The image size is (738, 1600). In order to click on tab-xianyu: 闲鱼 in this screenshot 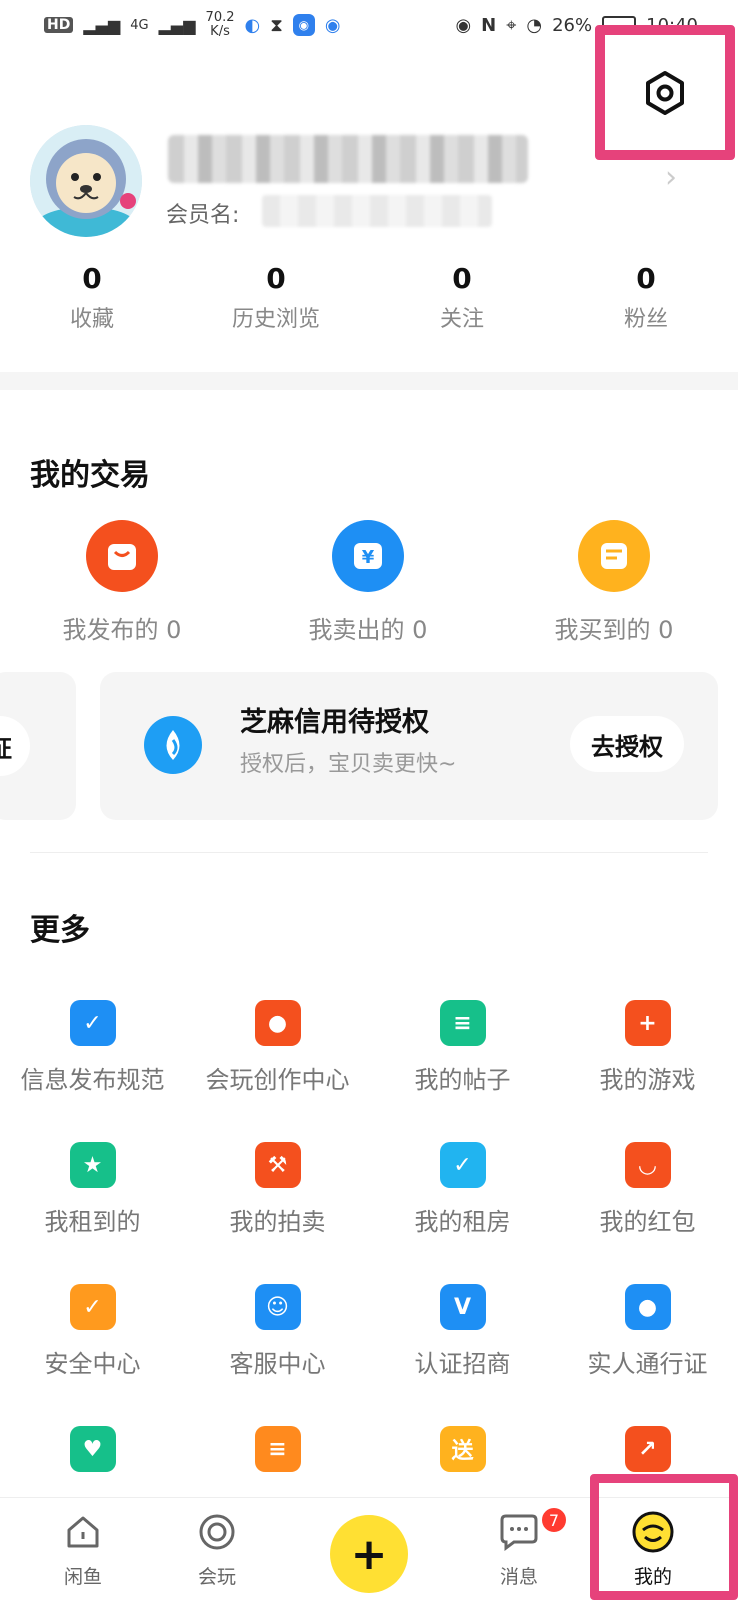, I will do `click(83, 1549)`.